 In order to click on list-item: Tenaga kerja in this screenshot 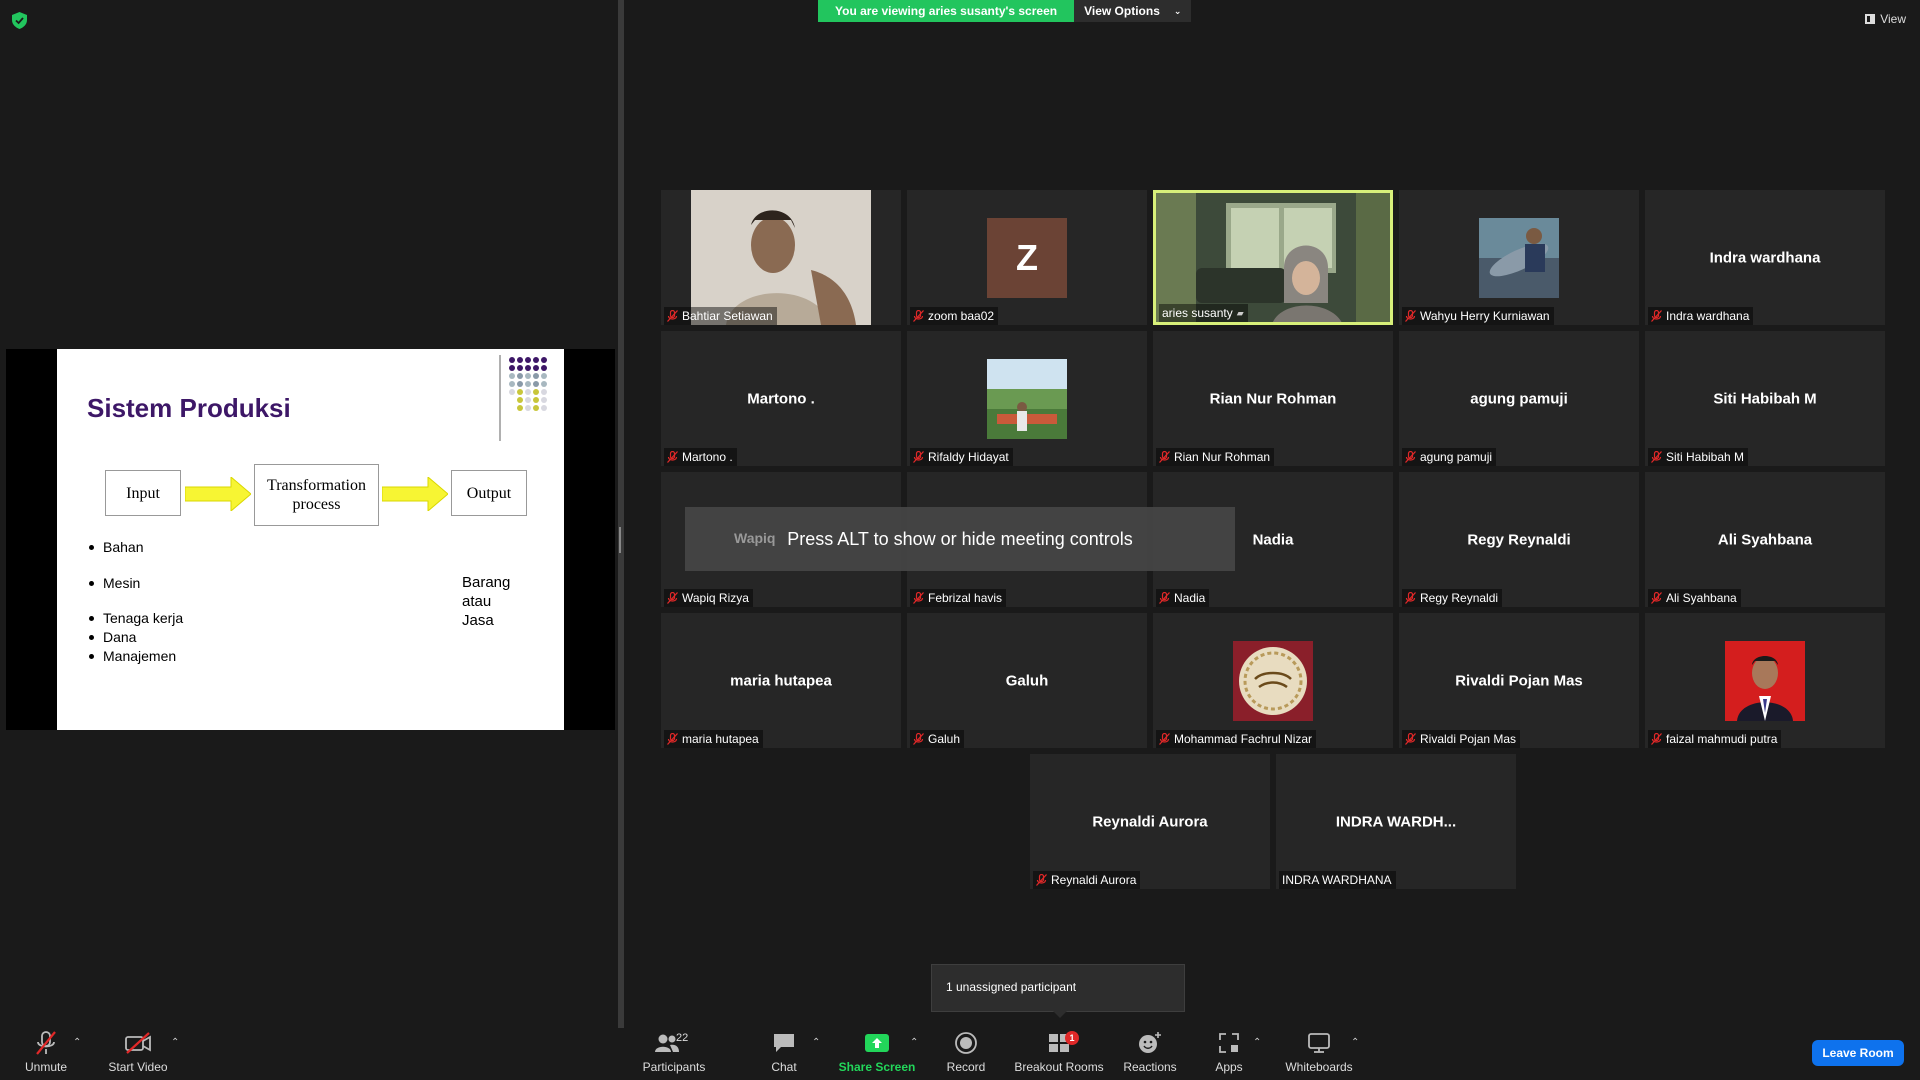, I will do `click(136, 618)`.